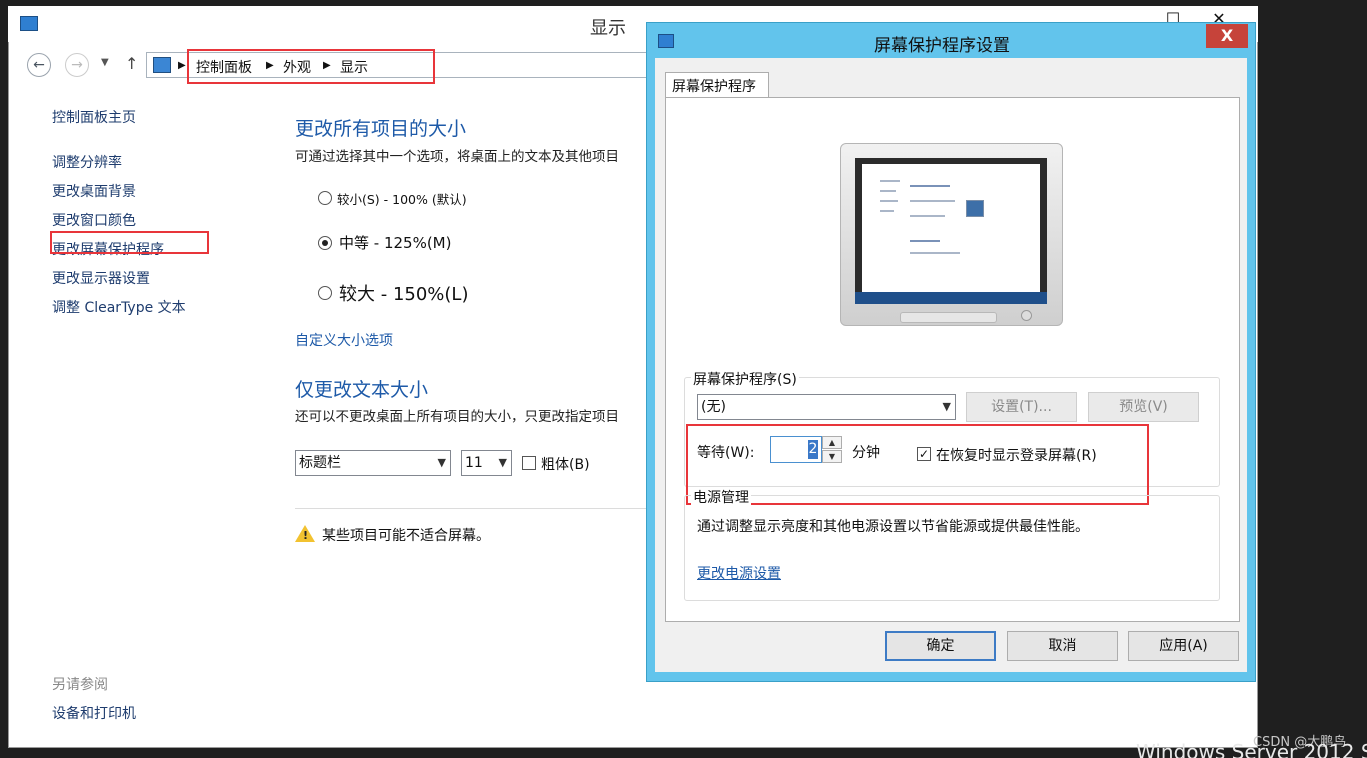  What do you see at coordinates (457, 417) in the screenshot?
I see `desc-text-size: 还可以不更改桌面上所有项目的大小，只更改指定项目` at bounding box center [457, 417].